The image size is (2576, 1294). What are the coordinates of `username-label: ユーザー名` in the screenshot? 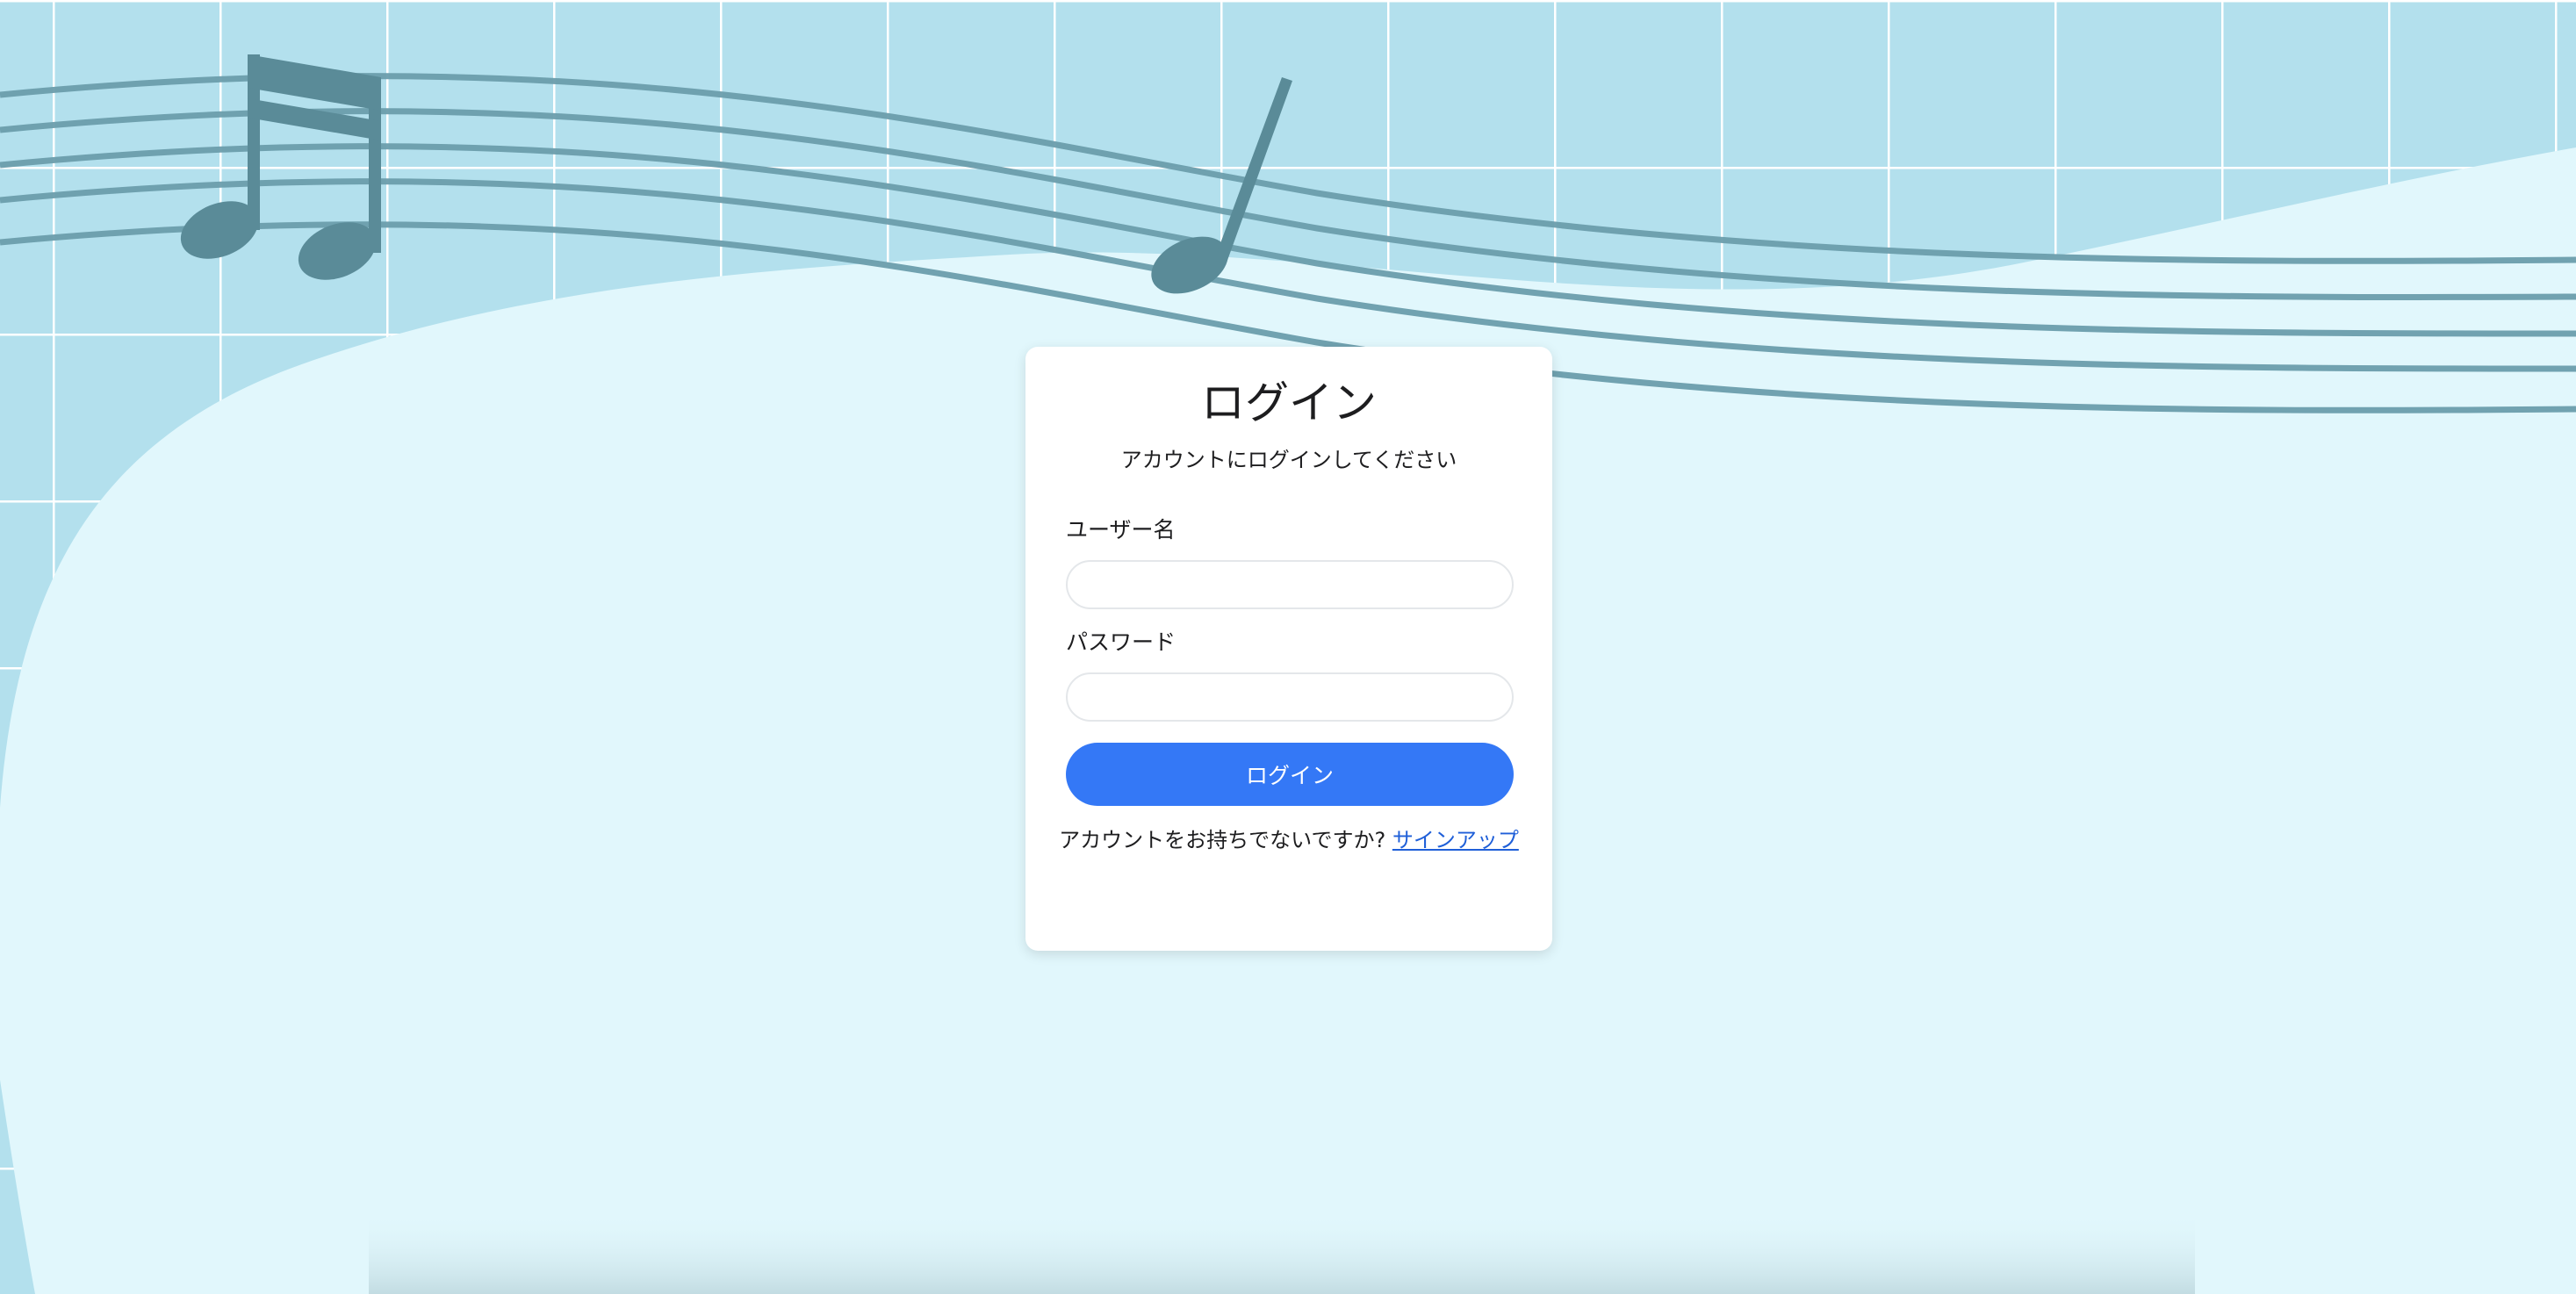 It's located at (1121, 530).